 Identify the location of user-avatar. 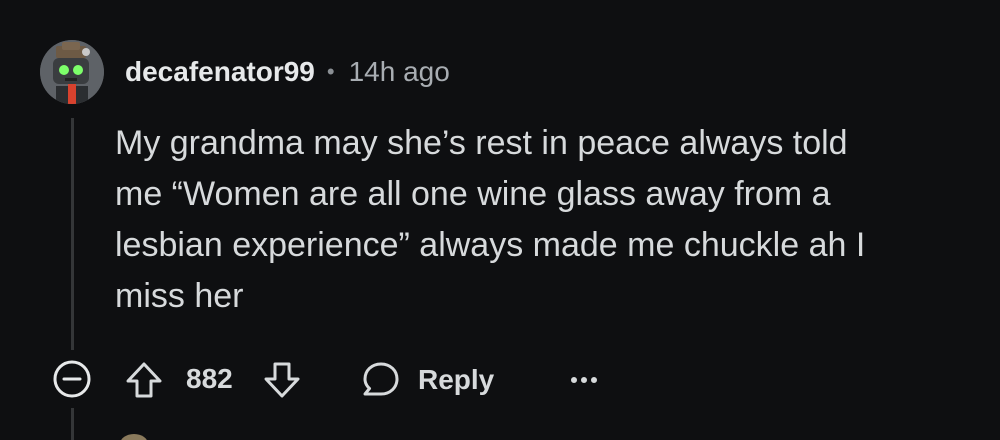
(72, 72).